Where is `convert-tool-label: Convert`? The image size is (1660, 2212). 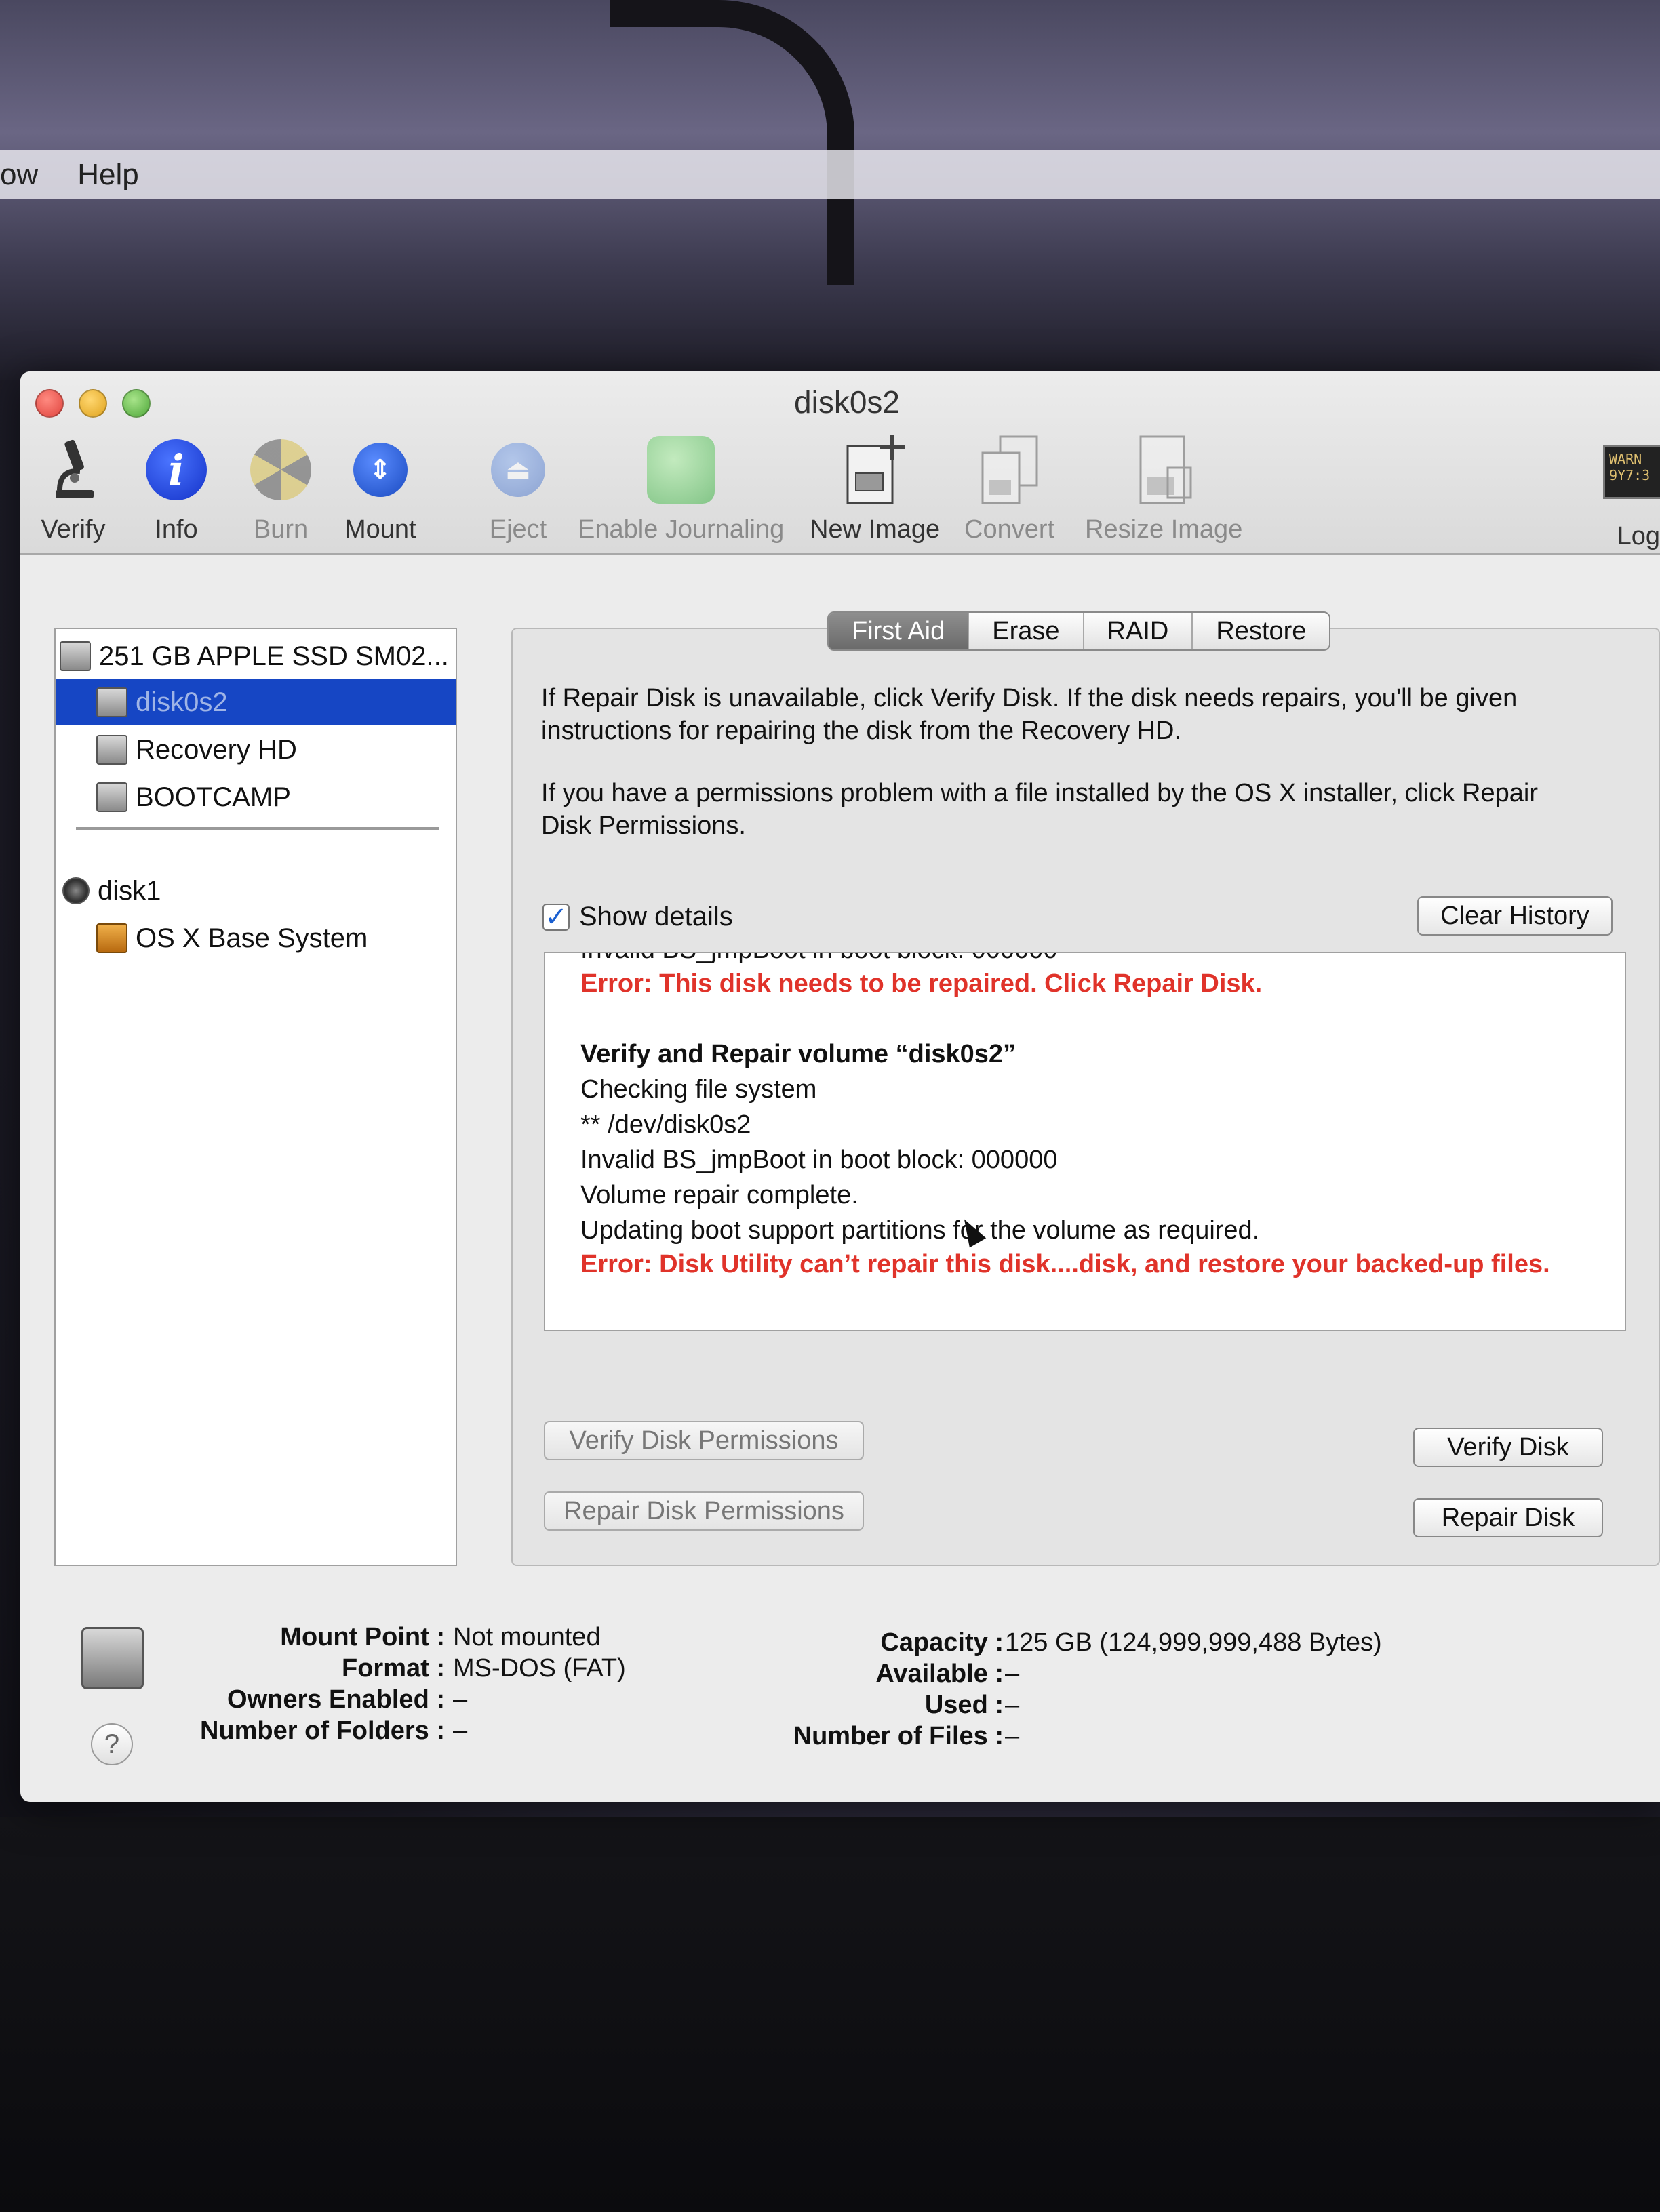
convert-tool-label: Convert is located at coordinates (1009, 529).